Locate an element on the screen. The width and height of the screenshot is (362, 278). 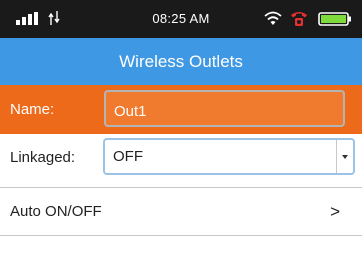
linkaged-selected-value: OFF is located at coordinates (128, 156).